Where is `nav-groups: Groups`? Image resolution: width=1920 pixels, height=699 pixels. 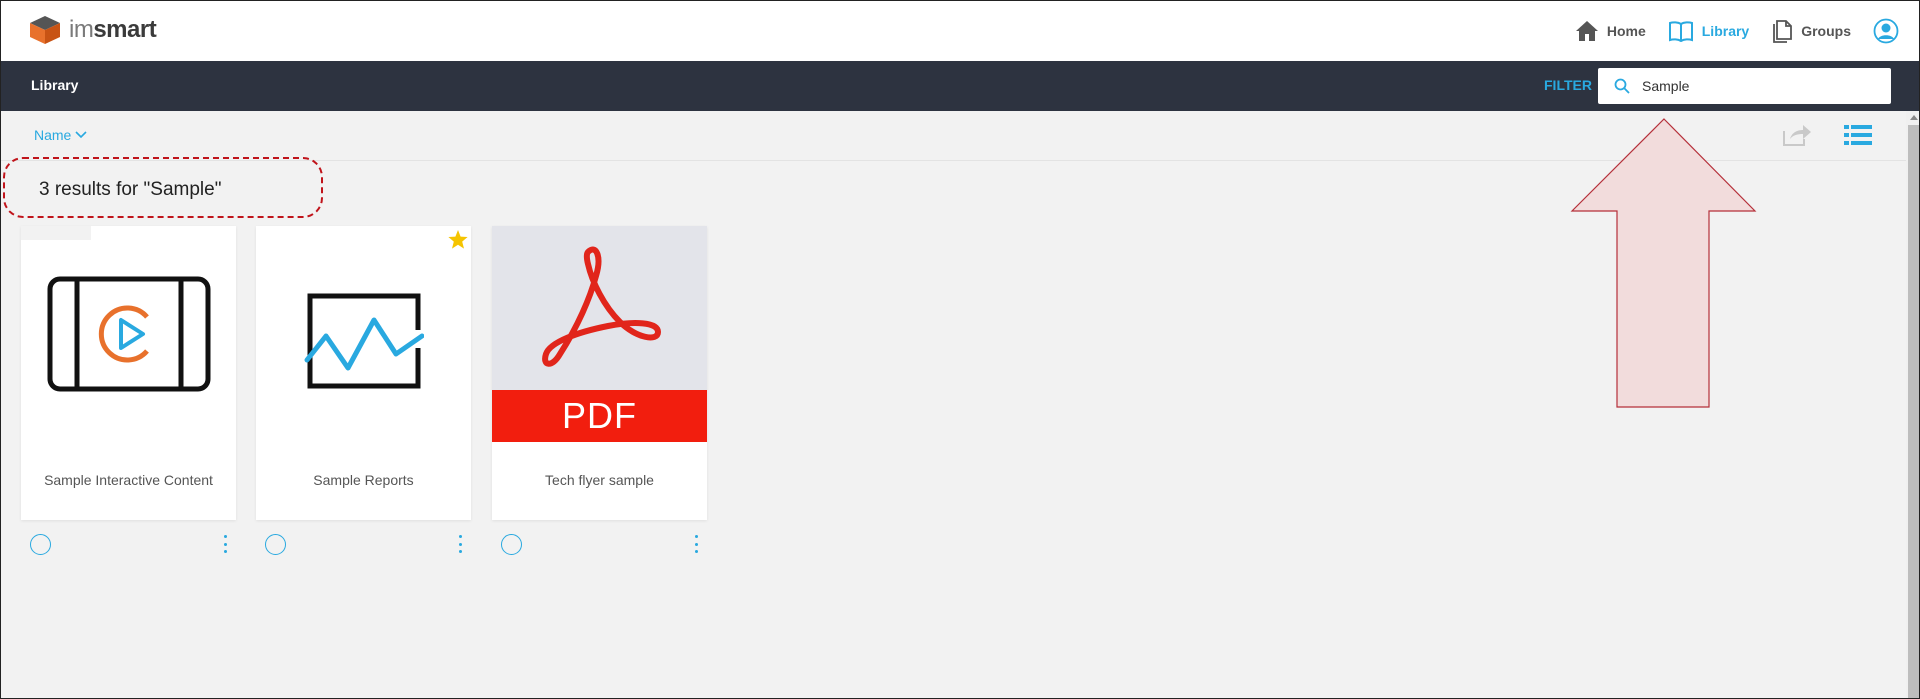
nav-groups: Groups is located at coordinates (1811, 31).